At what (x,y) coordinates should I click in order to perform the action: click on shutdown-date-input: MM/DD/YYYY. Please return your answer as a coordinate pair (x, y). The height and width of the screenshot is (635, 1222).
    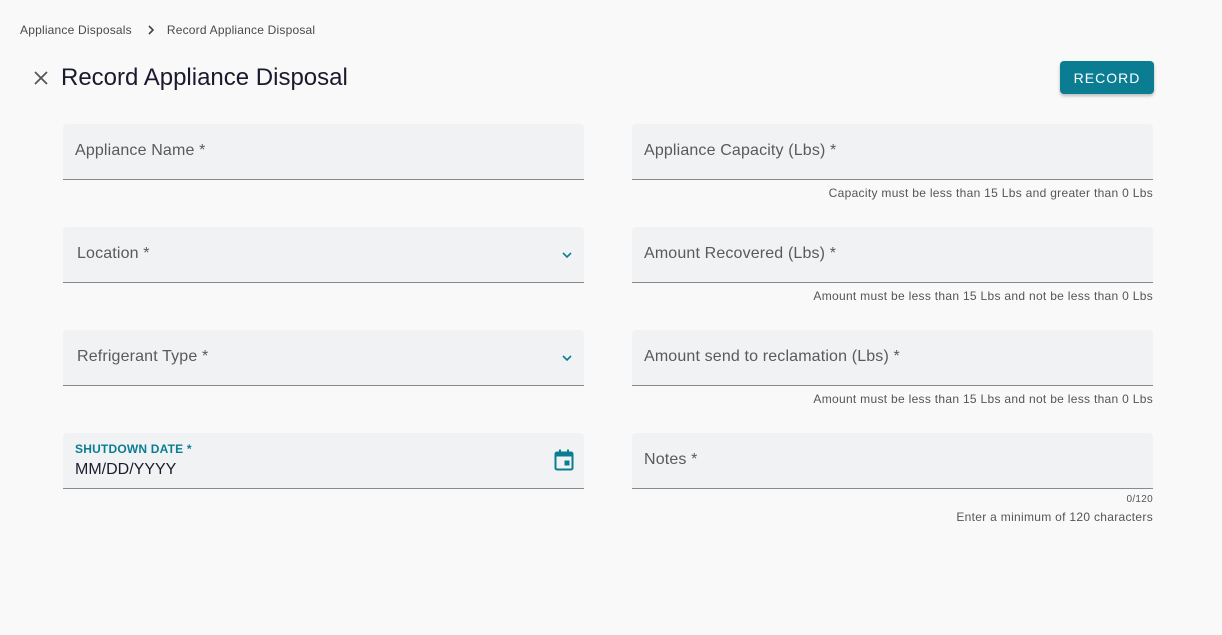
    Looking at the image, I should click on (125, 470).